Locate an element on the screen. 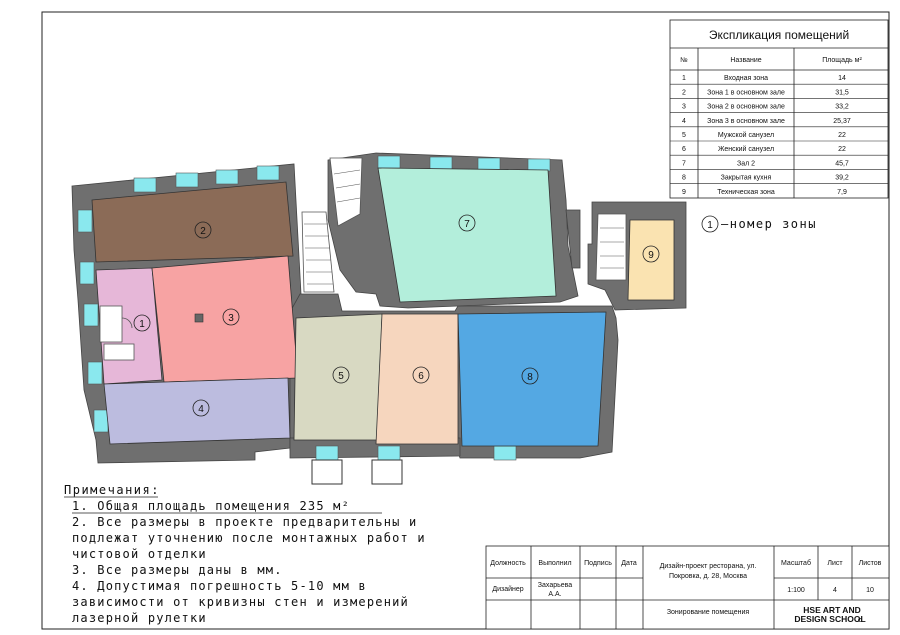 Image resolution: width=900 pixels, height=635 pixels. stamp-project-line1: Дизайн-проект ресторана, ул. is located at coordinates (708, 566).